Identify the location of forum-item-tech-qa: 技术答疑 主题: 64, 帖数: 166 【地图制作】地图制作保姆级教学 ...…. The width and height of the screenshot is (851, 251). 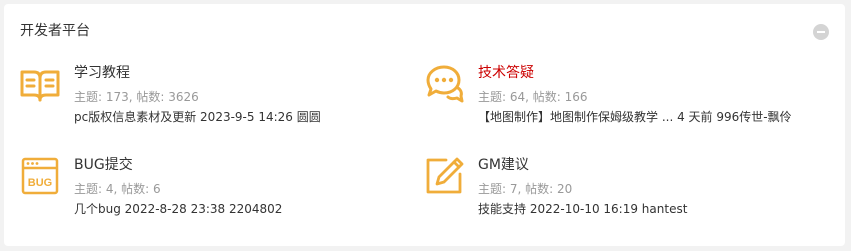
(614, 99).